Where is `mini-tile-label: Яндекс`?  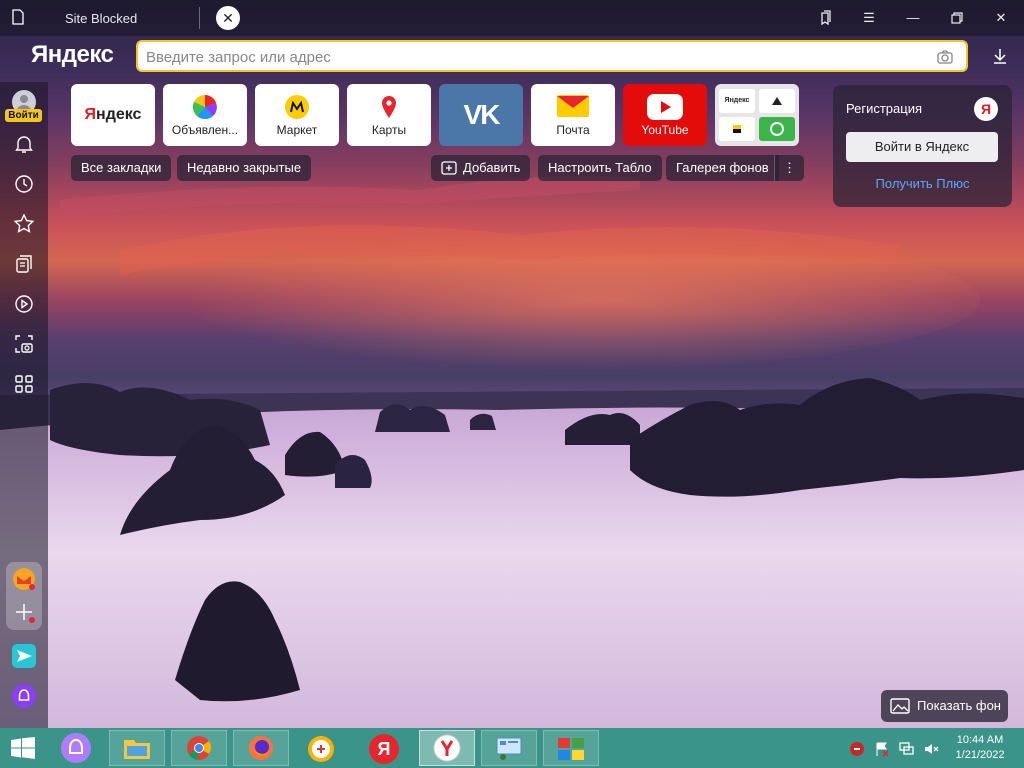
mini-tile-label: Яндекс is located at coordinates (737, 100).